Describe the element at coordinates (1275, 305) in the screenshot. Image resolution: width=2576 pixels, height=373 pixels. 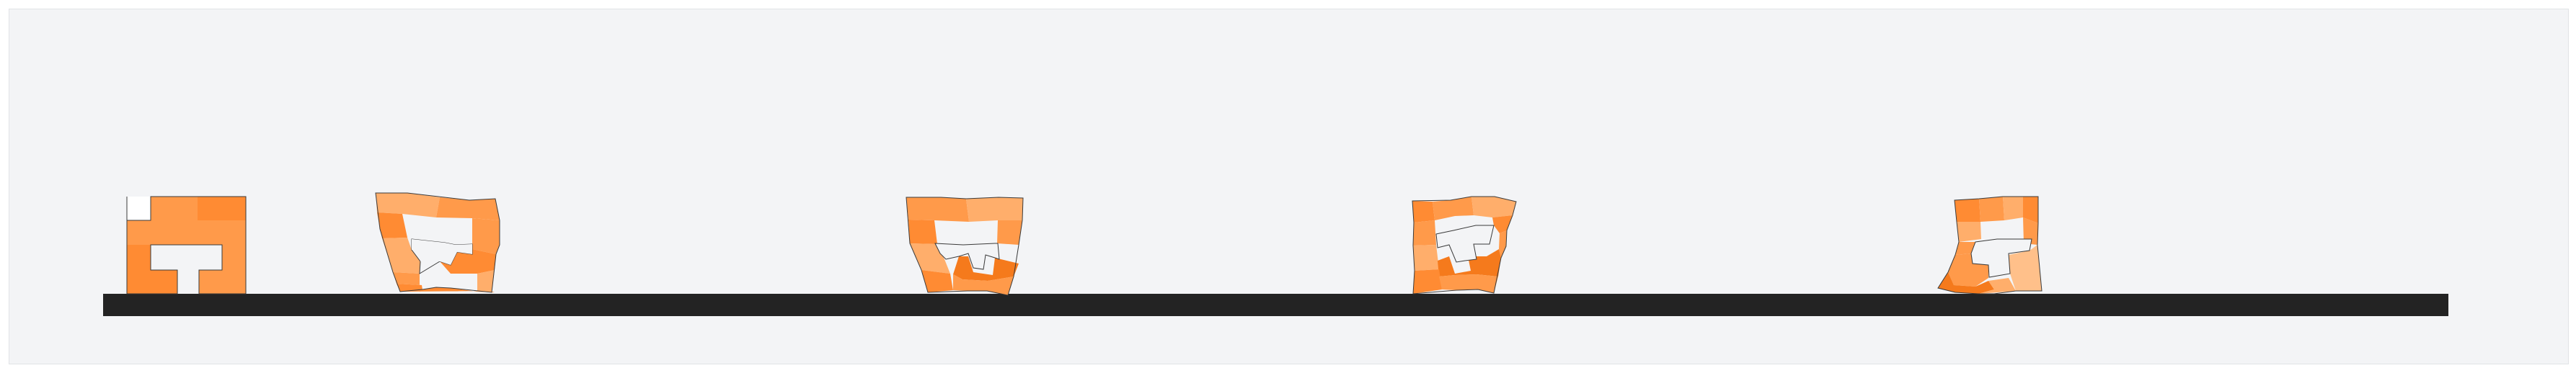
I see `ground-bar` at that location.